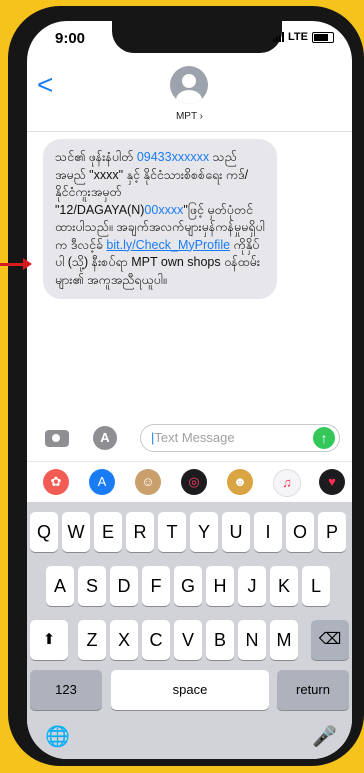 This screenshot has width=364, height=773. What do you see at coordinates (140, 532) in the screenshot?
I see `key-r: R` at bounding box center [140, 532].